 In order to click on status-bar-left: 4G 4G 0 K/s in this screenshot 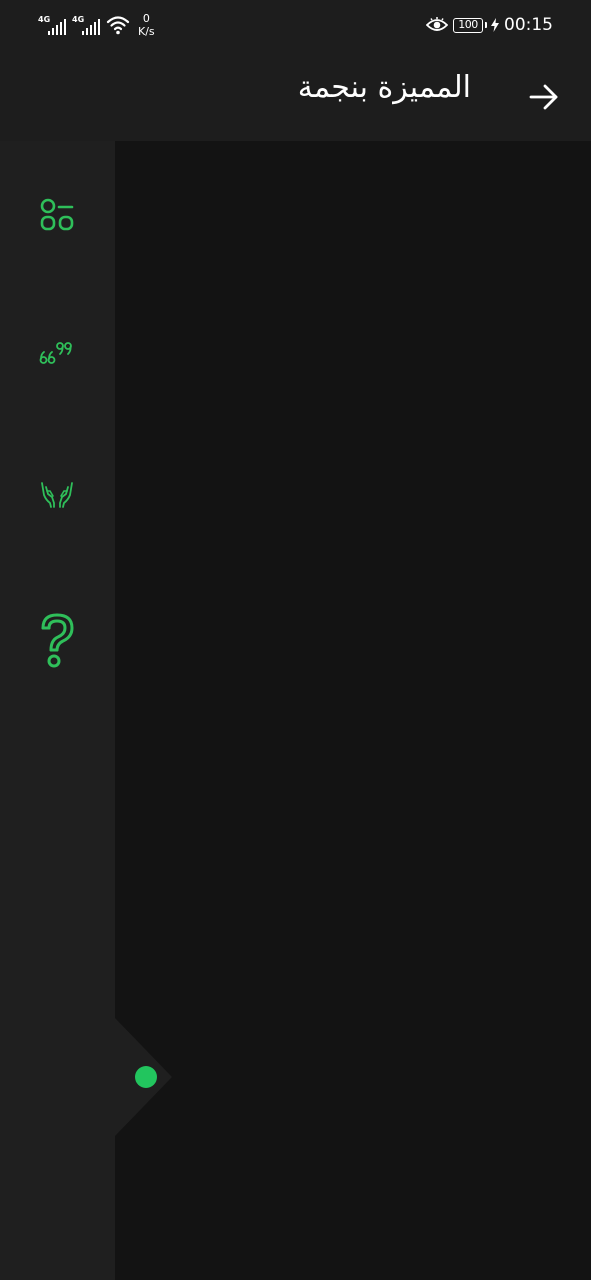, I will do `click(96, 25)`.